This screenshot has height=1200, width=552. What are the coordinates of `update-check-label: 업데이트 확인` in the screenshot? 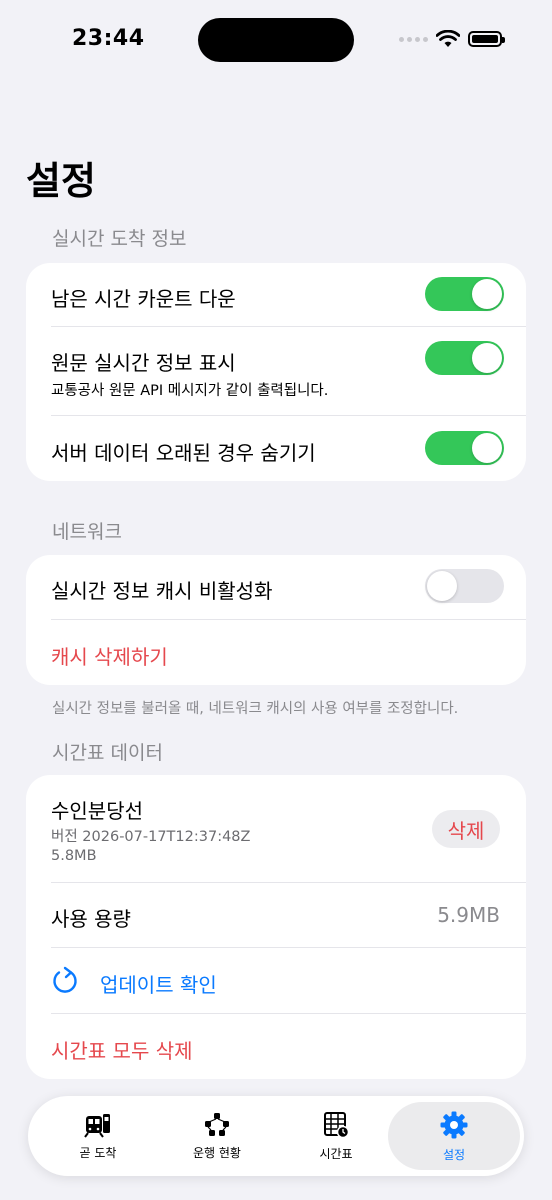 It's located at (158, 985).